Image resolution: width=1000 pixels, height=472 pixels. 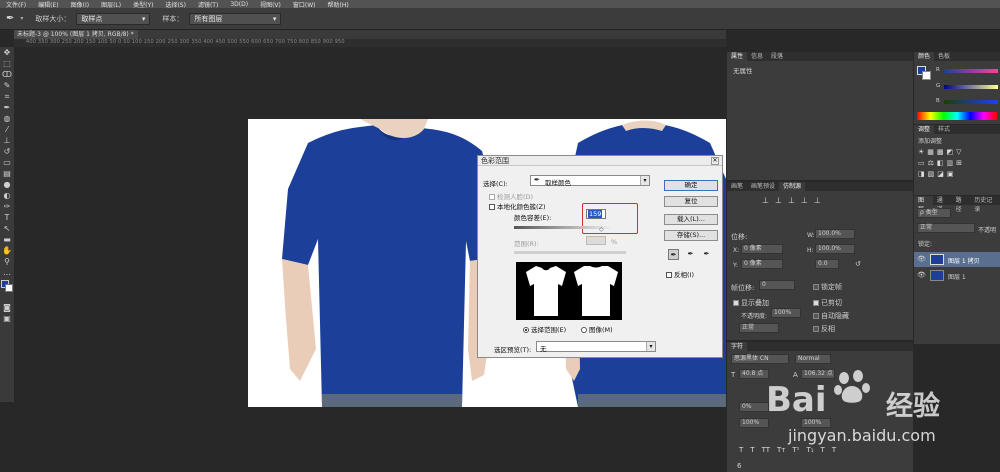 I want to click on tab-brush-presets: 画笔预设, so click(x=763, y=186).